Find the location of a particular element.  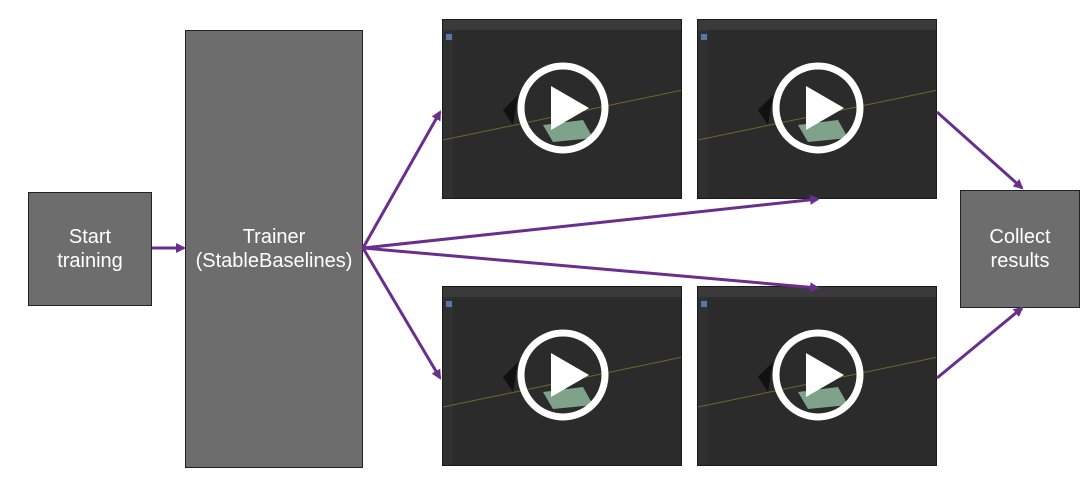

video-thumbnail-top-left is located at coordinates (562, 109).